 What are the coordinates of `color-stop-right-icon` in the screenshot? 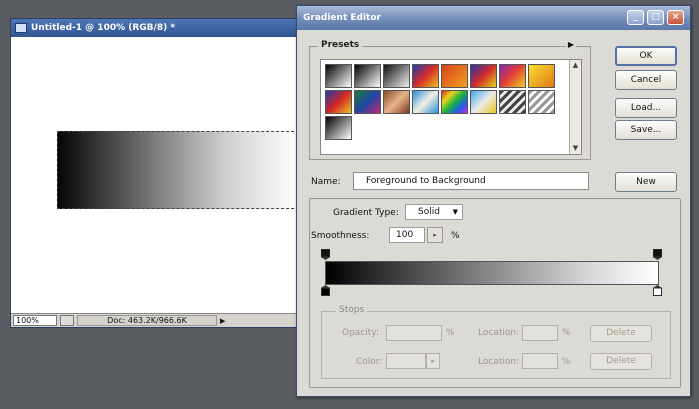 It's located at (657, 290).